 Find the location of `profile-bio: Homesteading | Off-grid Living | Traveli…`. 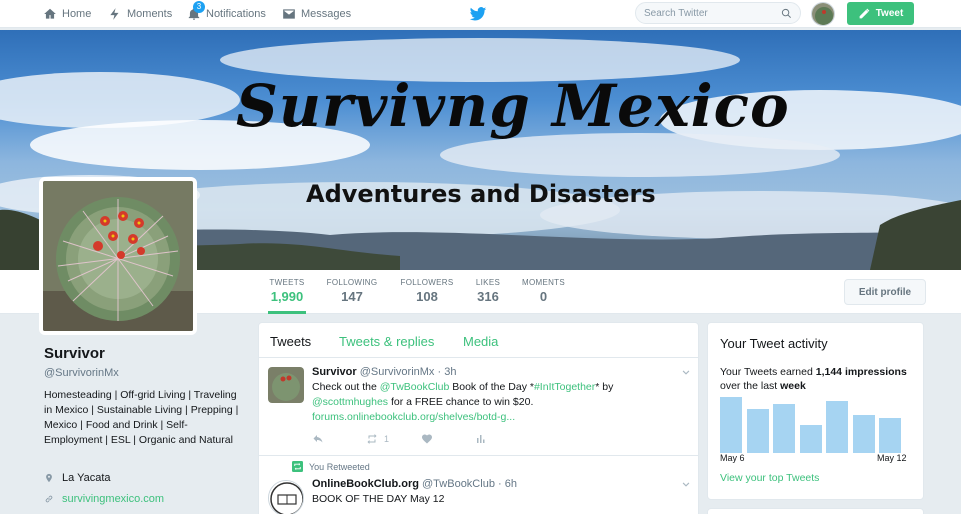

profile-bio: Homesteading | Off-grid Living | Traveli… is located at coordinates (141, 417).